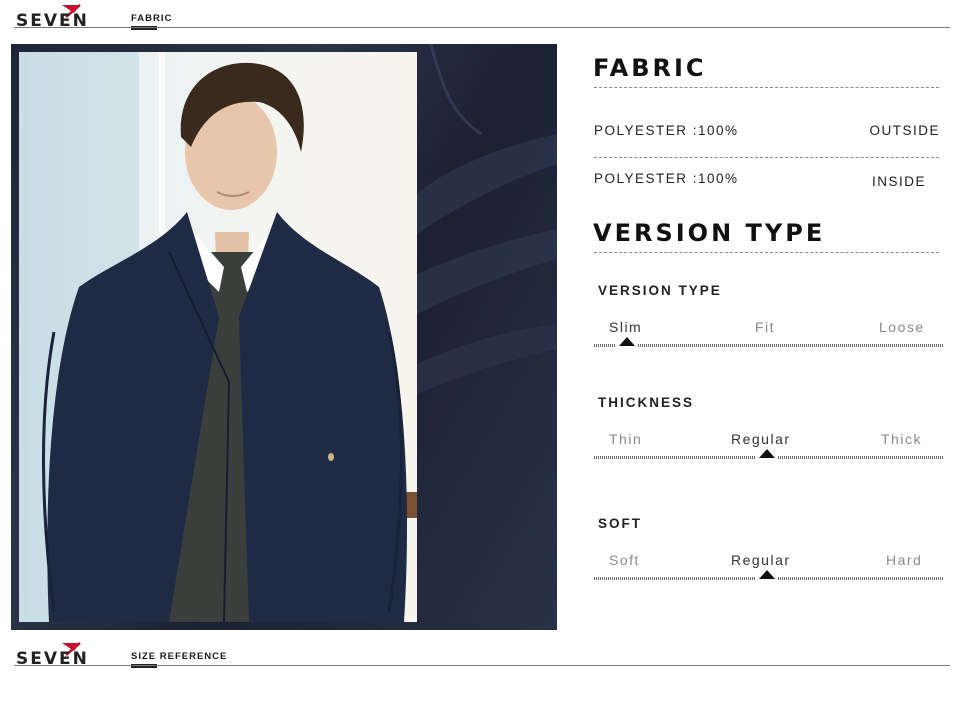  I want to click on attribute-version-type: VERSION TYPE Slim Fit Loose, so click(768, 323).